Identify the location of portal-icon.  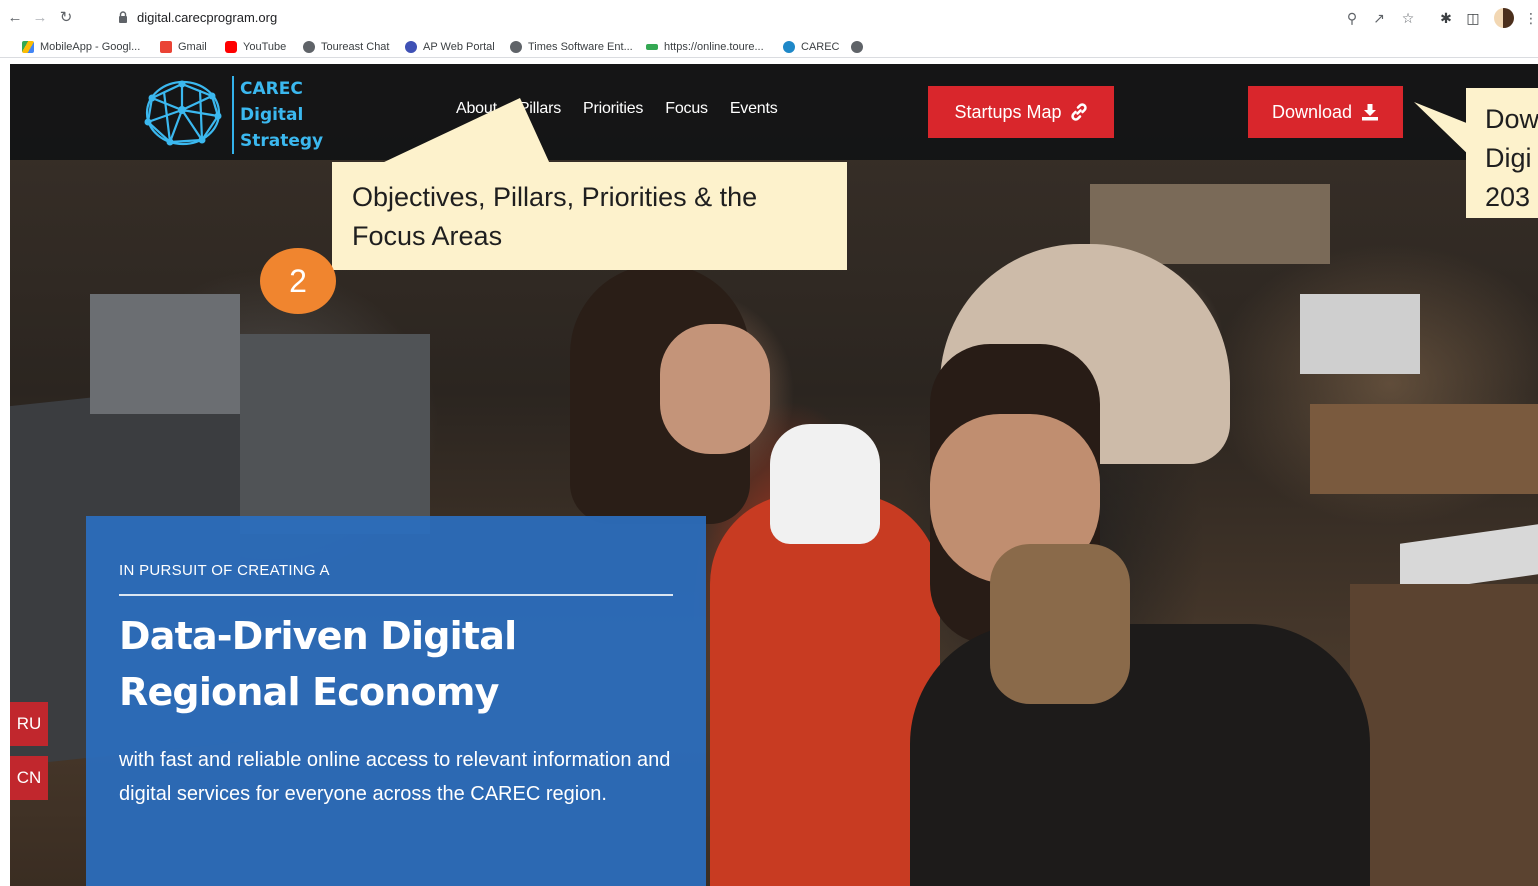
(411, 47).